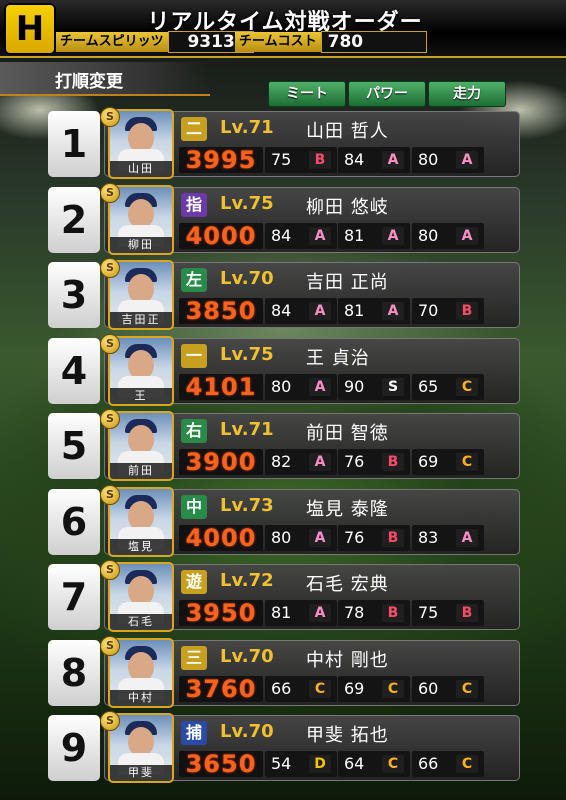 This screenshot has height=800, width=566. Describe the element at coordinates (354, 688) in the screenshot. I see `stat-pow-value: 69` at that location.